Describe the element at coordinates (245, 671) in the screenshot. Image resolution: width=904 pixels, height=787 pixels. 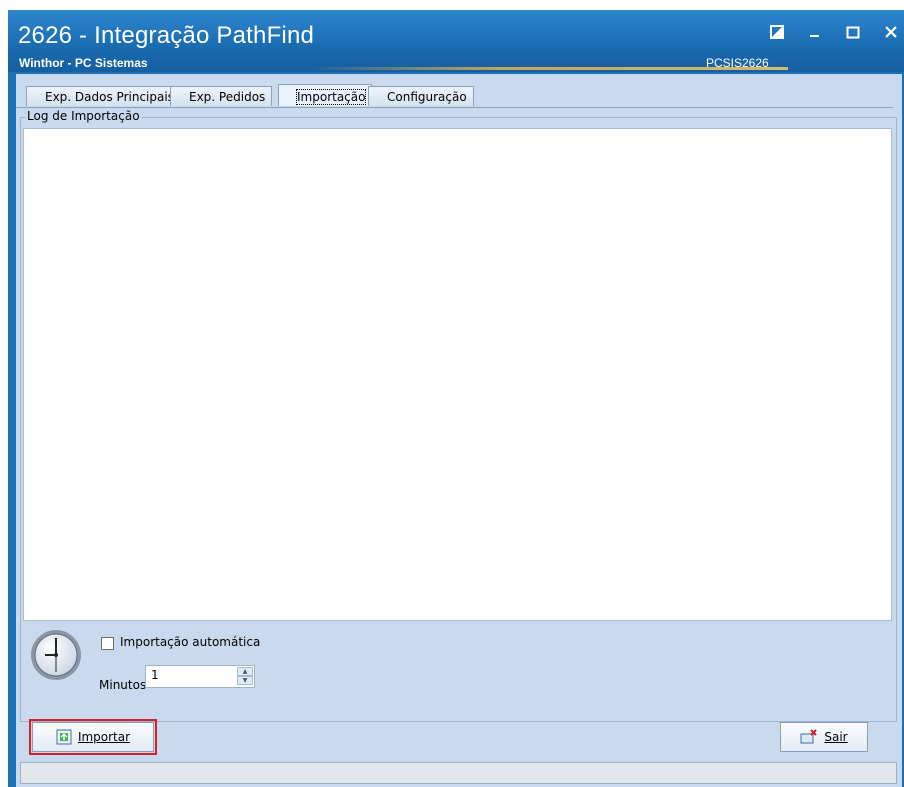
I see `spin-up-icon: ▲` at that location.